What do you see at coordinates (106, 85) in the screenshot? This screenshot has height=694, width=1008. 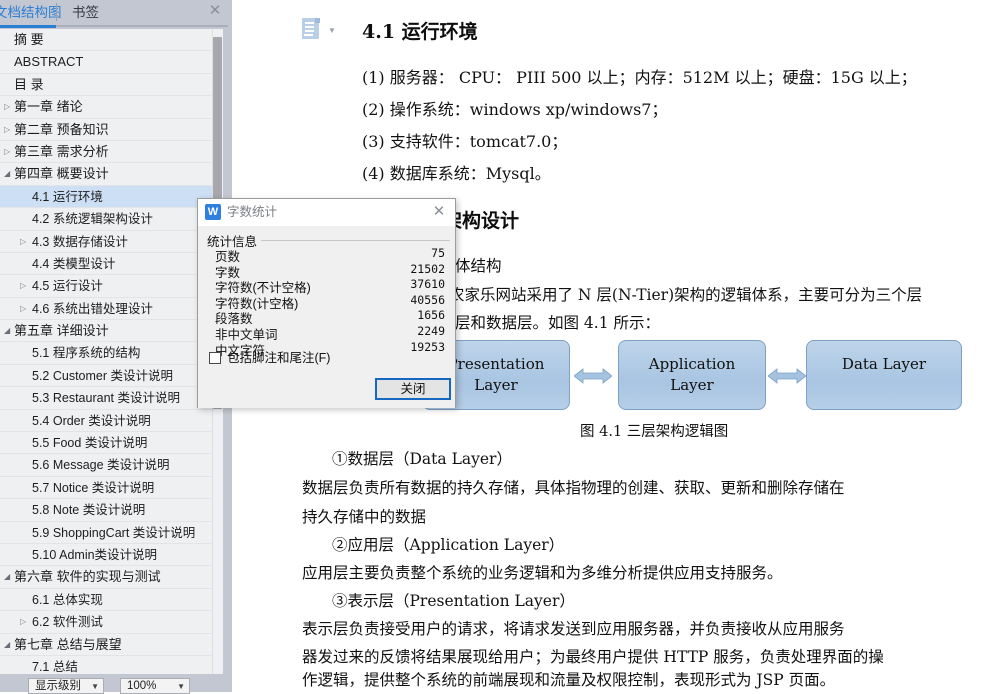 I see `nav-item-2: 目 录` at bounding box center [106, 85].